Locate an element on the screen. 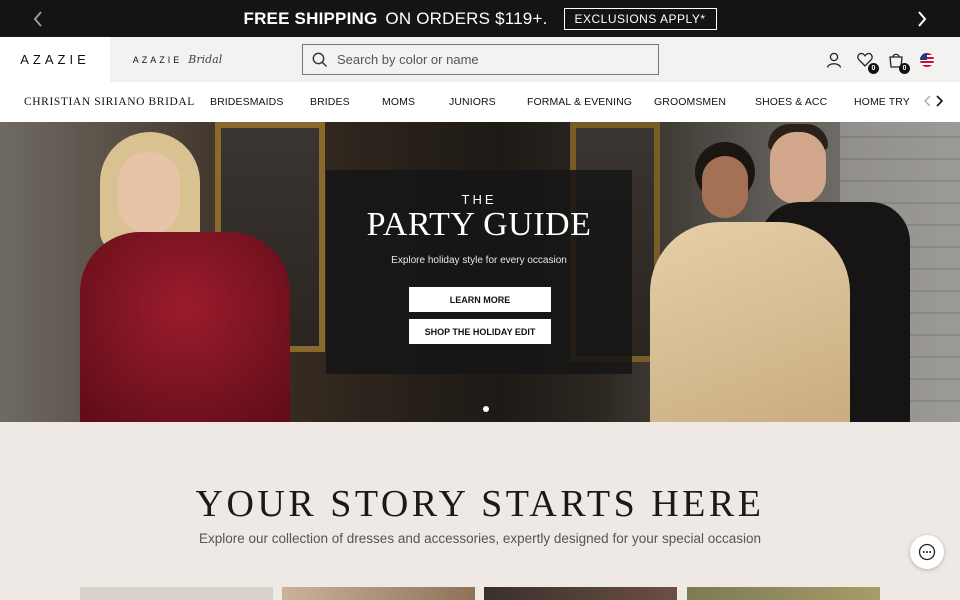  nav-scroll-left-icon is located at coordinates (927, 102).